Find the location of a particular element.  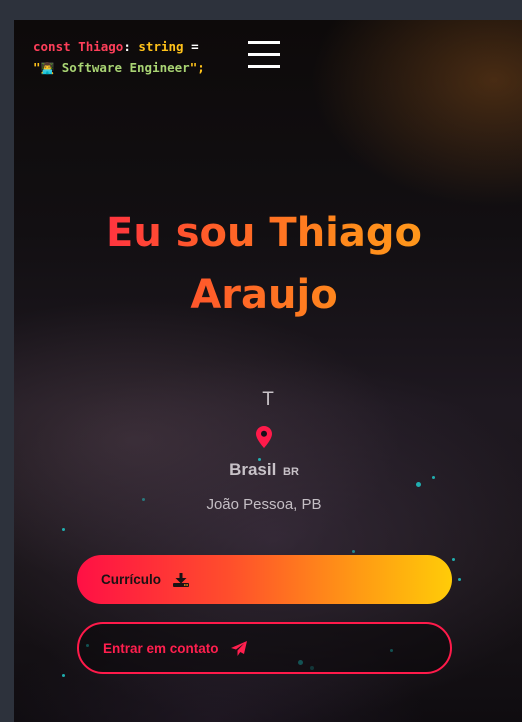

hamburger-icon is located at coordinates (264, 55).